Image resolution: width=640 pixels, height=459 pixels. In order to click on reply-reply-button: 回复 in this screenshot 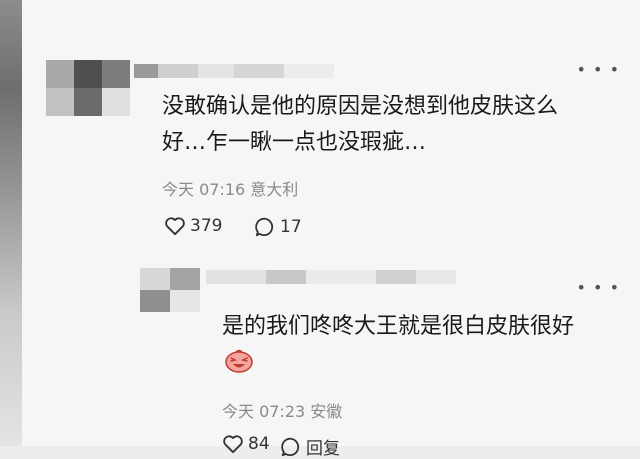, I will do `click(310, 446)`.